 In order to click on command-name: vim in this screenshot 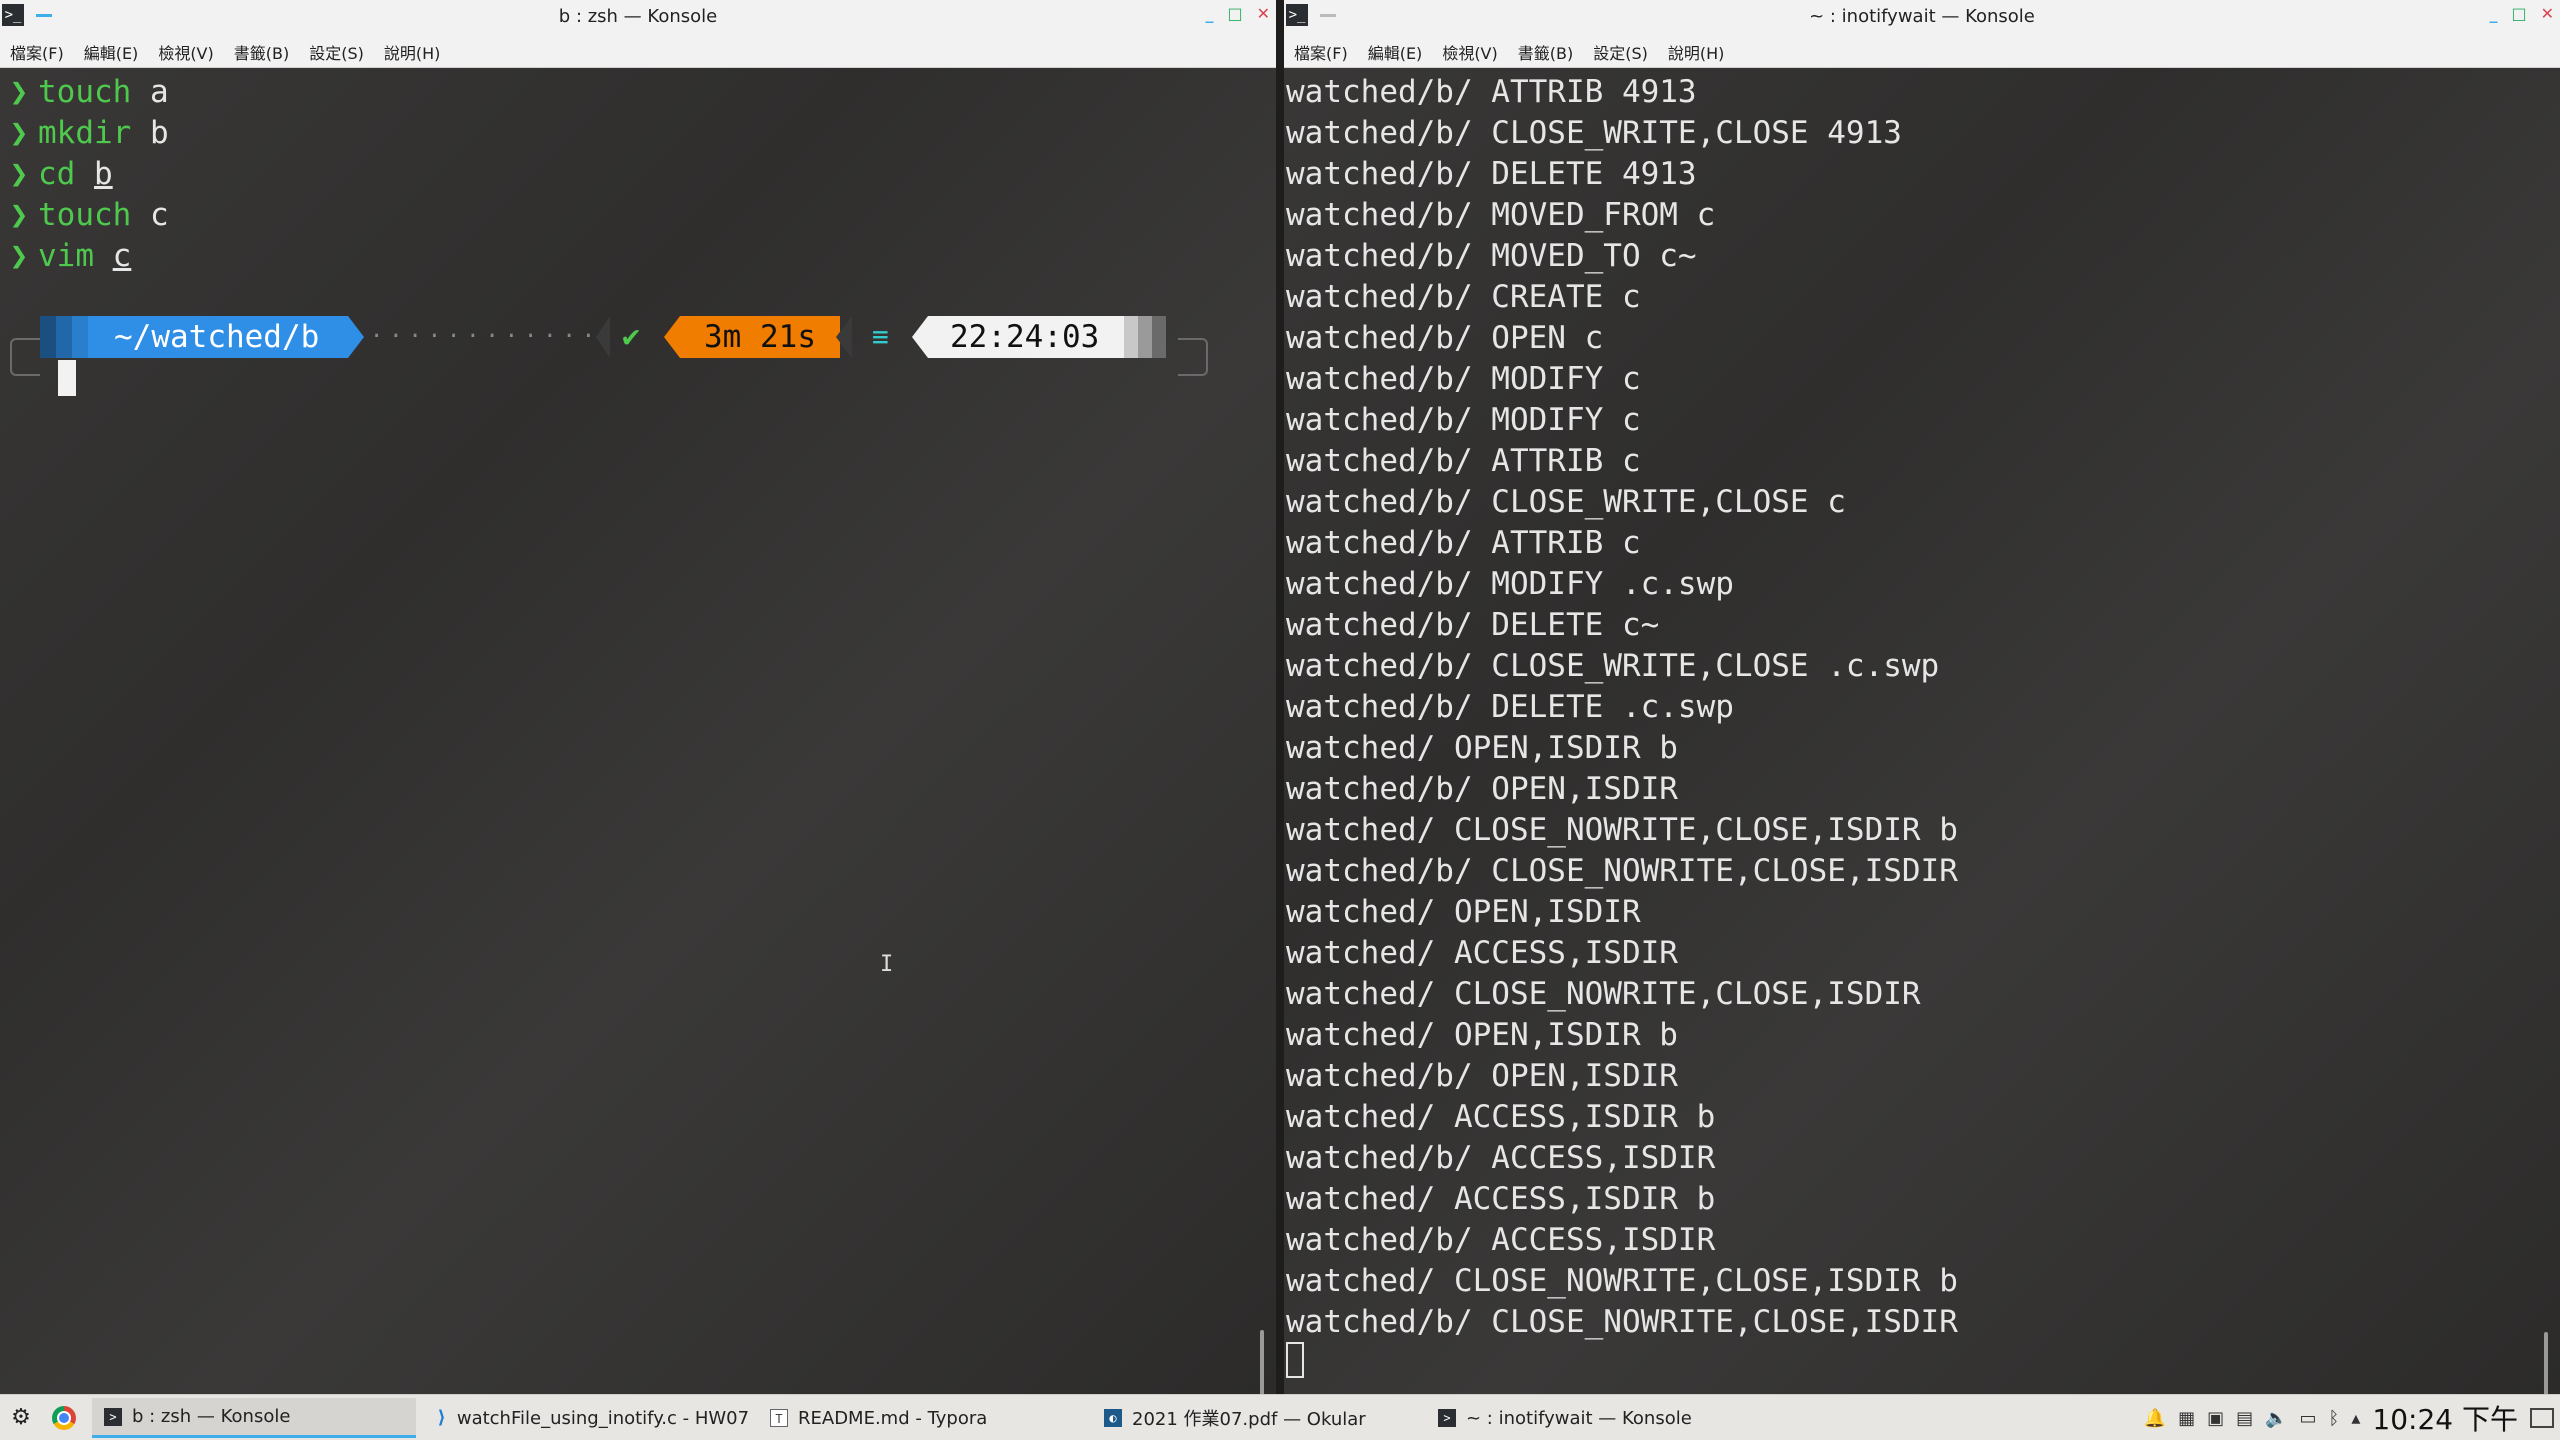, I will do `click(66, 256)`.